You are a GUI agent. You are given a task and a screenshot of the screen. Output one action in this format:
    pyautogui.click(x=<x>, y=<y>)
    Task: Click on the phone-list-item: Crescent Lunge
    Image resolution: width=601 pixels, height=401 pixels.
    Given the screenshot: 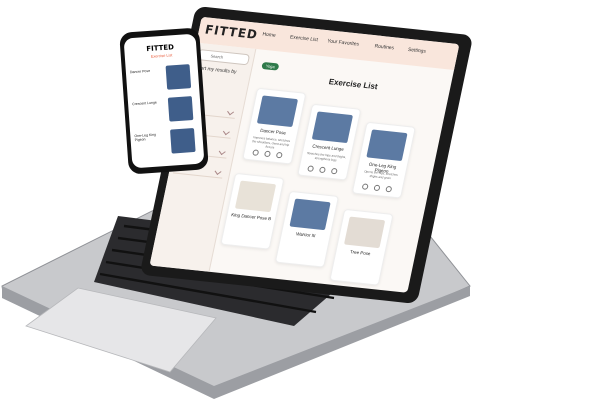 What is the action you would take?
    pyautogui.click(x=164, y=111)
    